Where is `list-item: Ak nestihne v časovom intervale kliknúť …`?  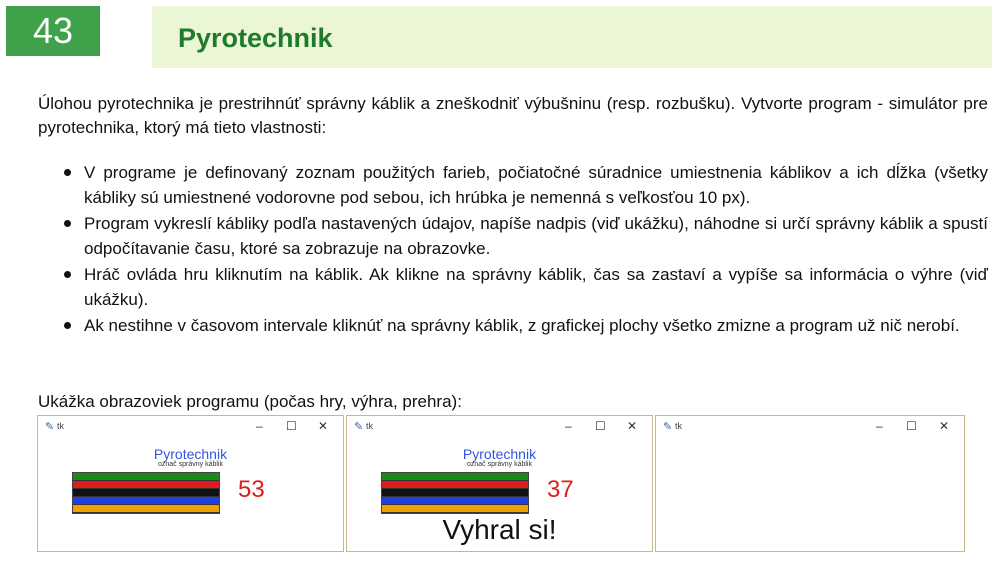
list-item: Ak nestihne v časovom intervale kliknúť … is located at coordinates (525, 325).